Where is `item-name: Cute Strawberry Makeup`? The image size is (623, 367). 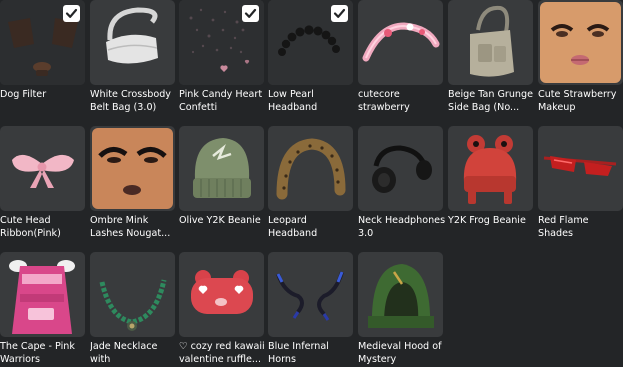 item-name: Cute Strawberry Makeup is located at coordinates (580, 101).